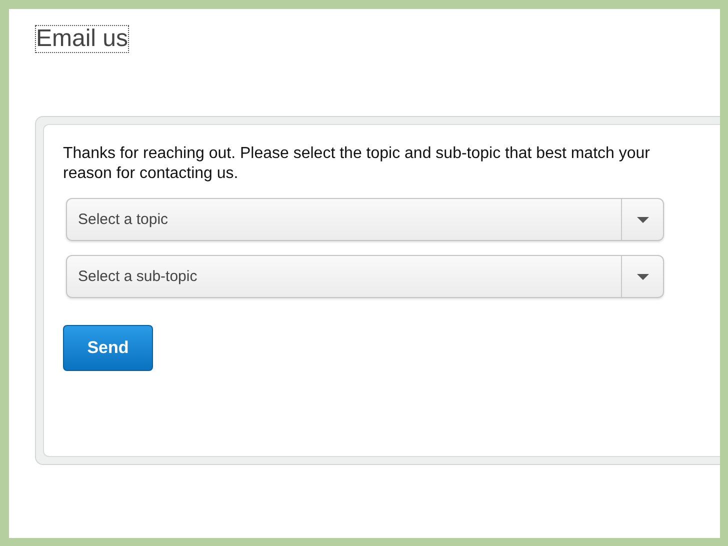  I want to click on dropdown: Select a topic, so click(365, 219).